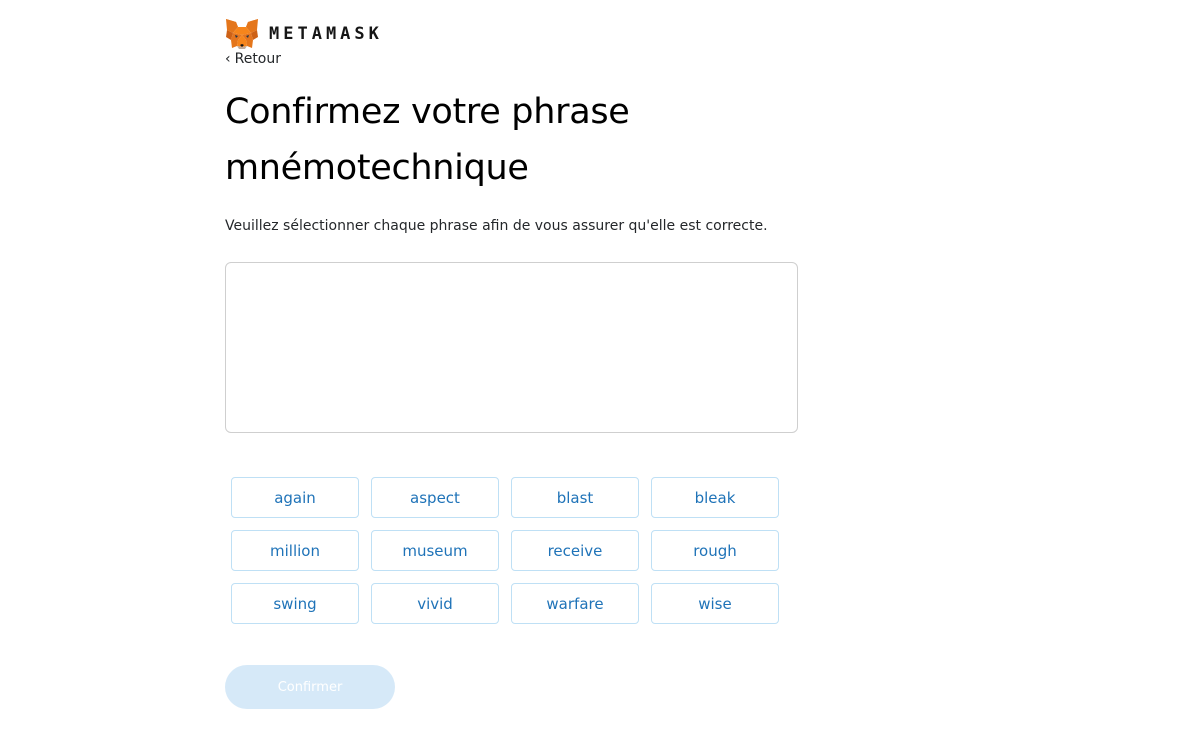 This screenshot has height=755, width=1189. What do you see at coordinates (435, 550) in the screenshot?
I see `word-button: museum` at bounding box center [435, 550].